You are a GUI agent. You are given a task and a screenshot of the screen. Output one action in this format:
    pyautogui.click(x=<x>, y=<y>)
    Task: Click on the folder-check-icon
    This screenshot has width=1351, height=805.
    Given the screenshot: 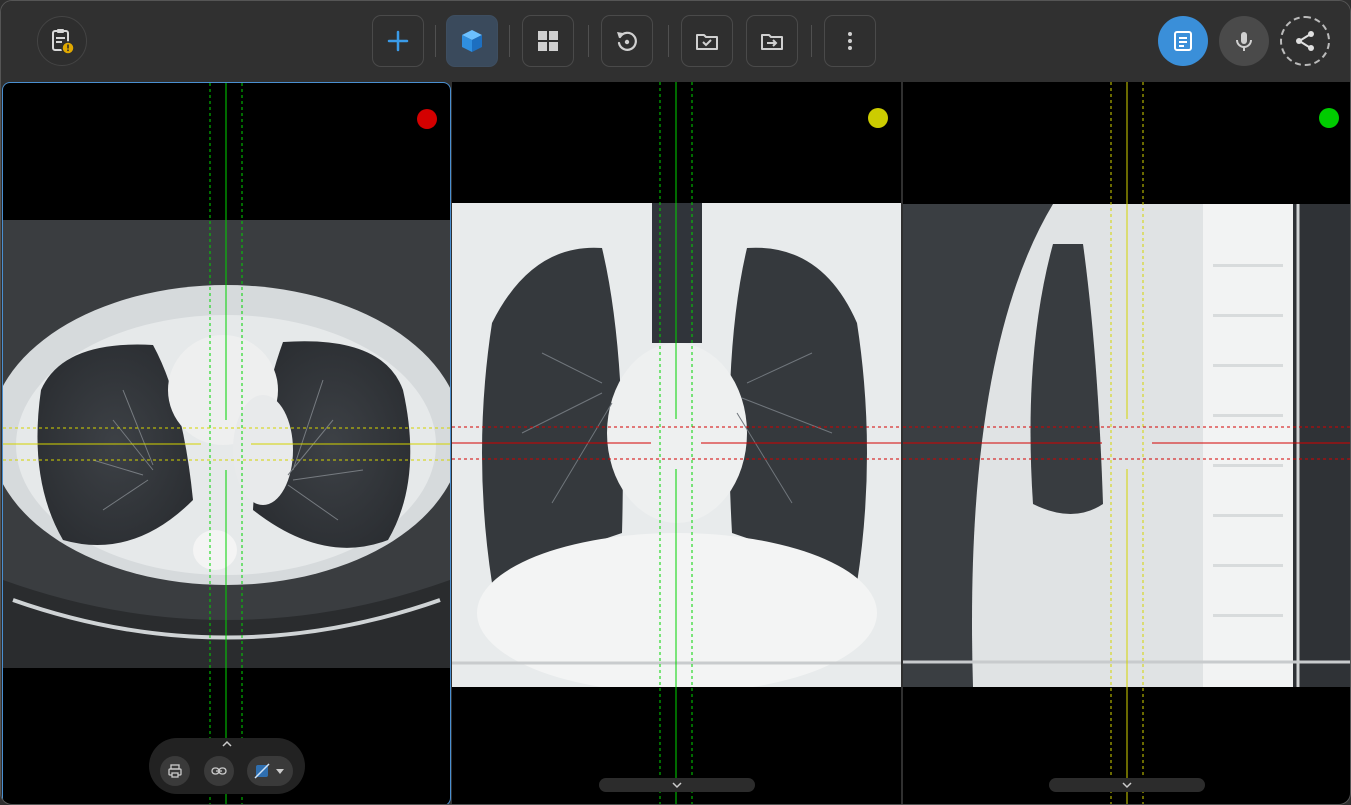 What is the action you would take?
    pyautogui.click(x=707, y=42)
    